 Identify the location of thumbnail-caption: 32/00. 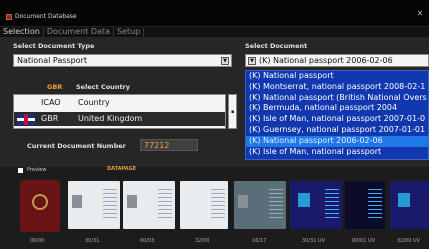
(202, 241).